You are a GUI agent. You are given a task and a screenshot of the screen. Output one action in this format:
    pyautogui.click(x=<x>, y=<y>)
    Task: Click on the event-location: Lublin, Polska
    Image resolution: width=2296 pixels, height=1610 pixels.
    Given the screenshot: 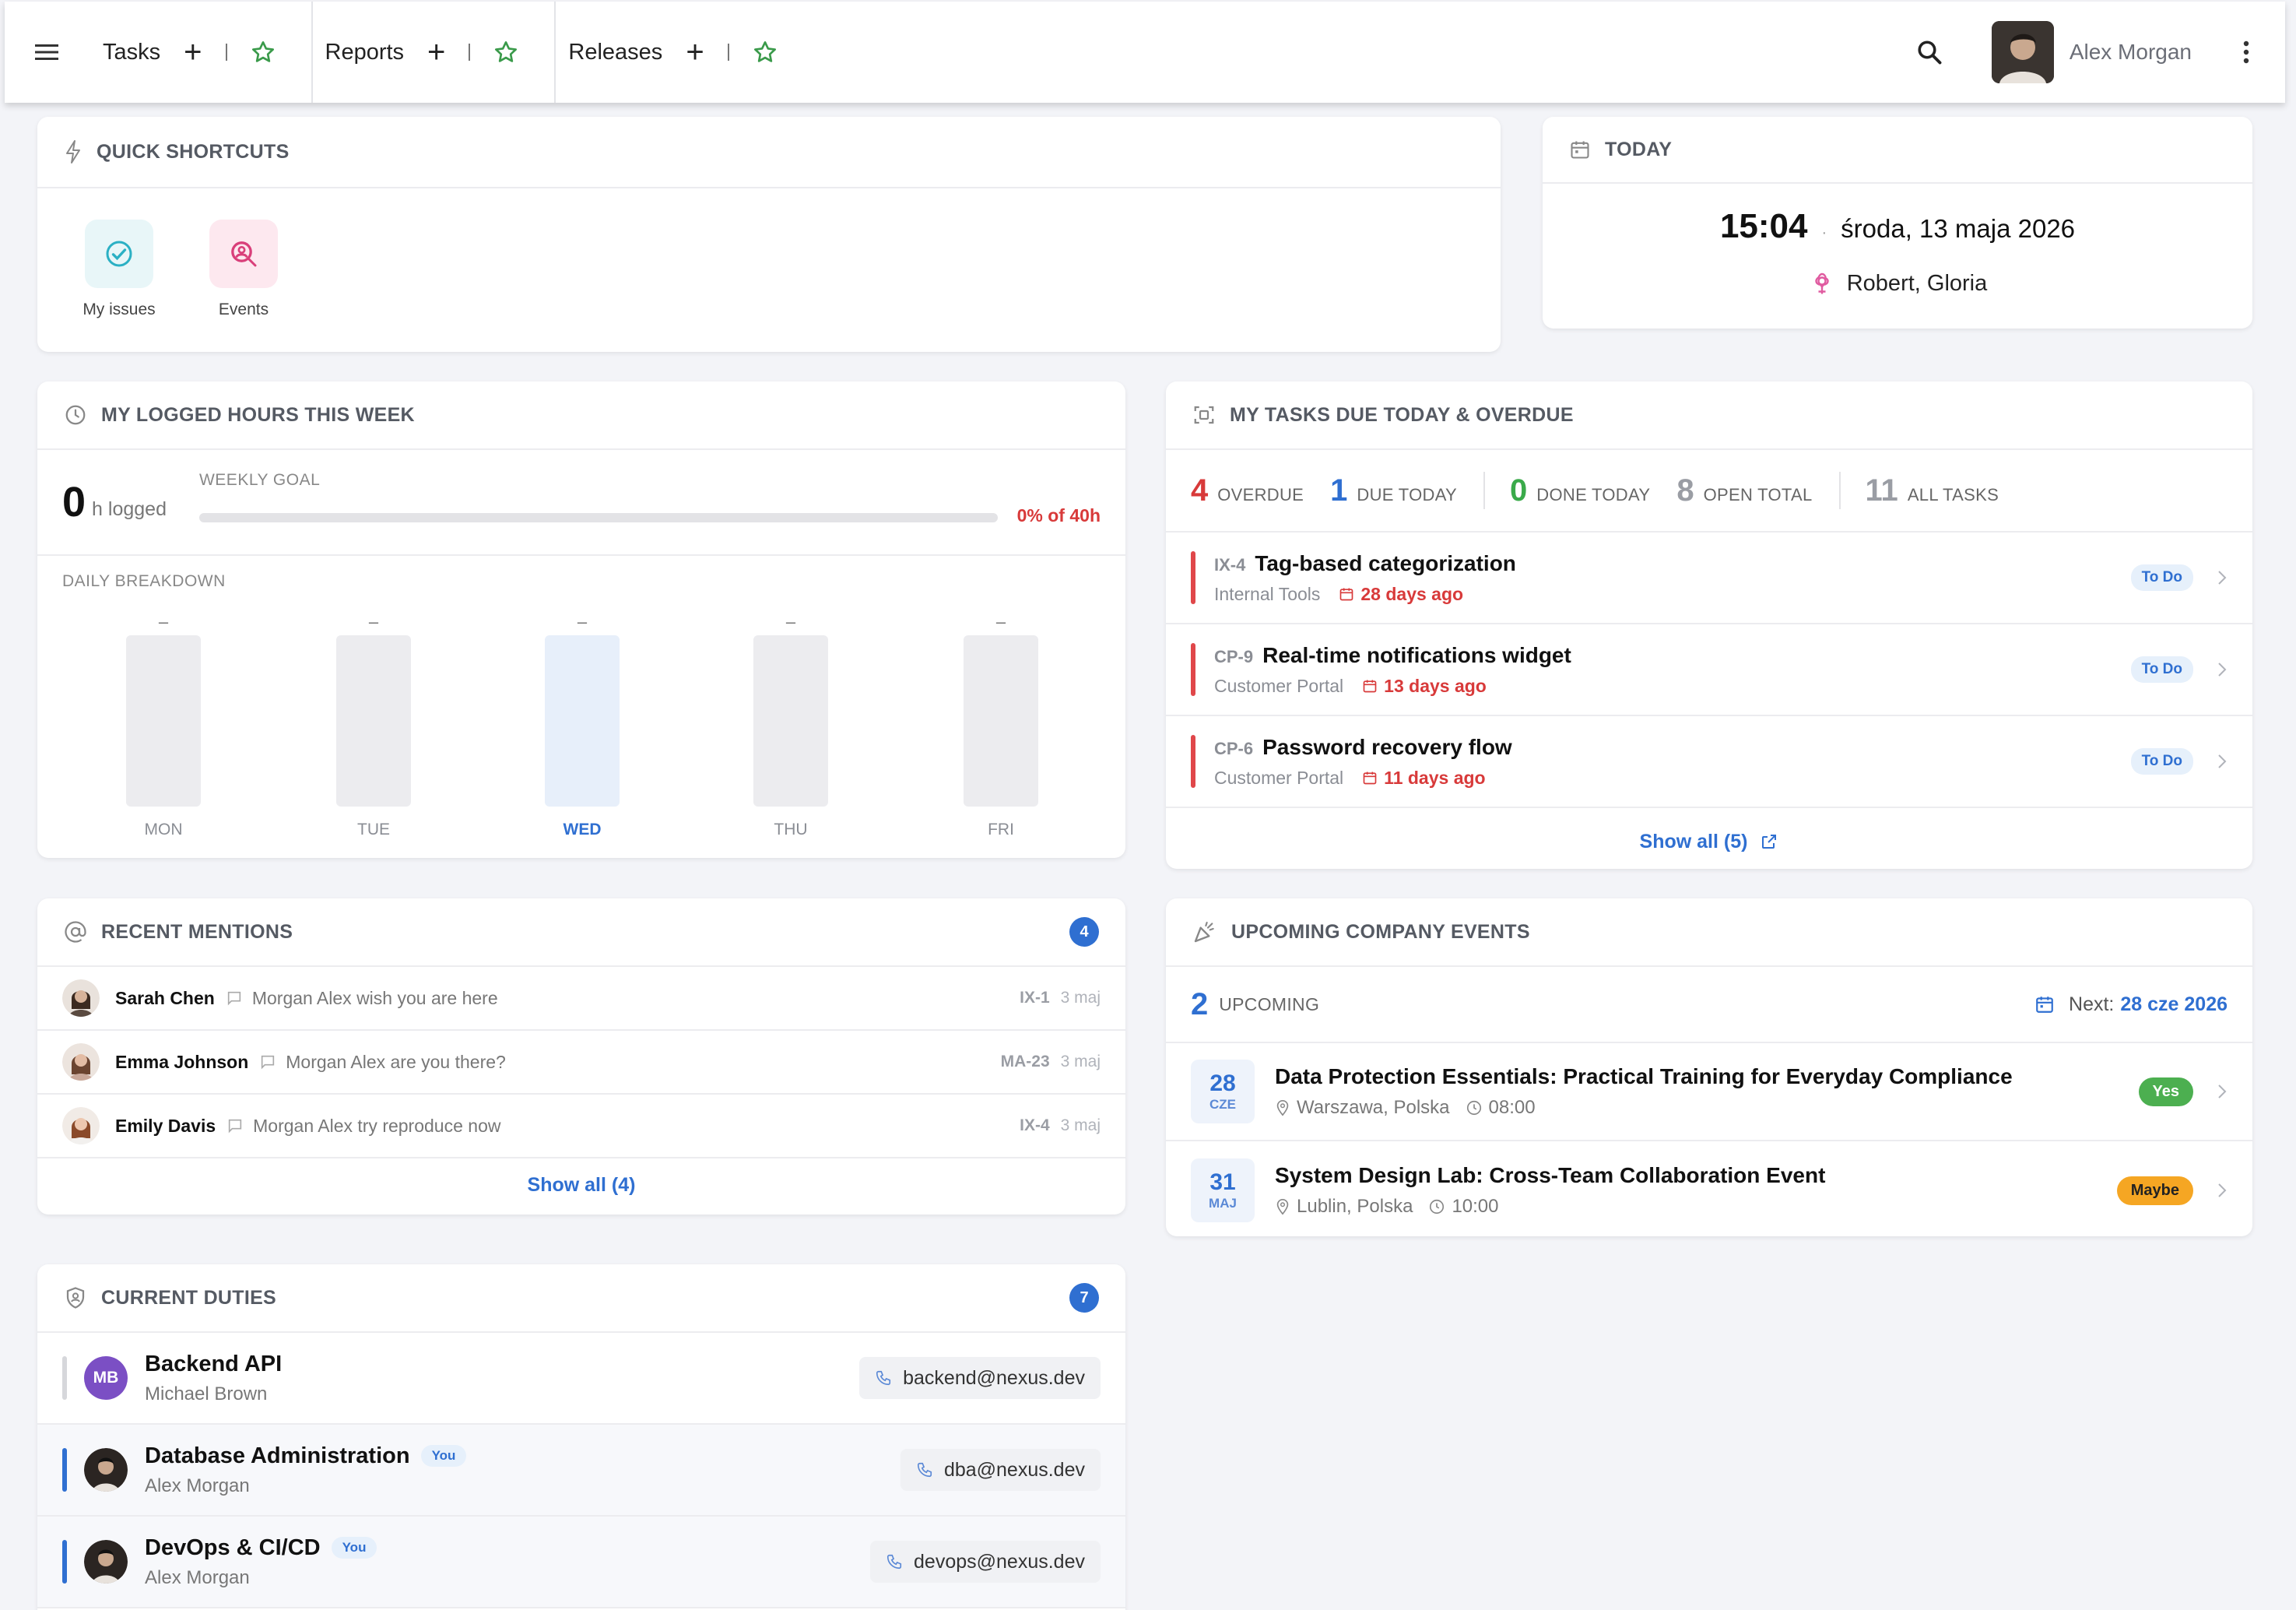 What is the action you would take?
    pyautogui.click(x=1355, y=1206)
    